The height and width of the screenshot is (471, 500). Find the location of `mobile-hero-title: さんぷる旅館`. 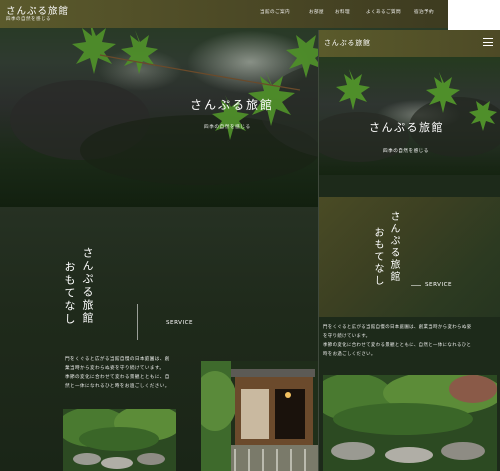

mobile-hero-title: さんぷる旅館 is located at coordinates (406, 127).